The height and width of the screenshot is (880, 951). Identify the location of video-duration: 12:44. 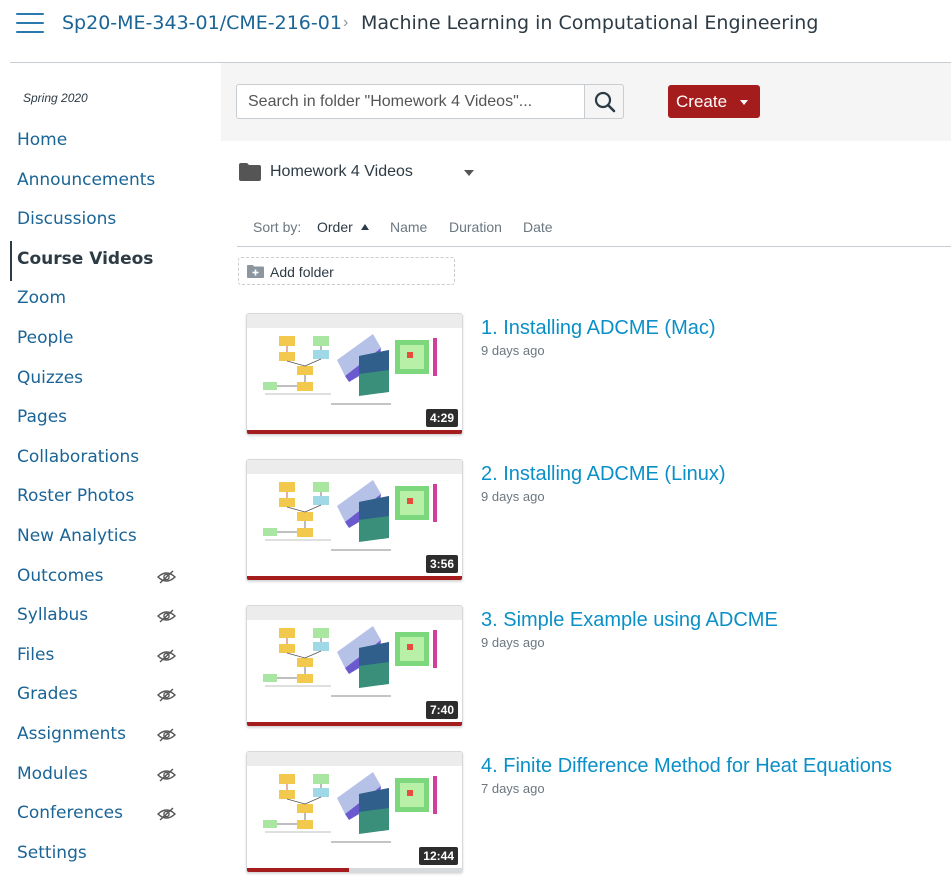
(438, 856).